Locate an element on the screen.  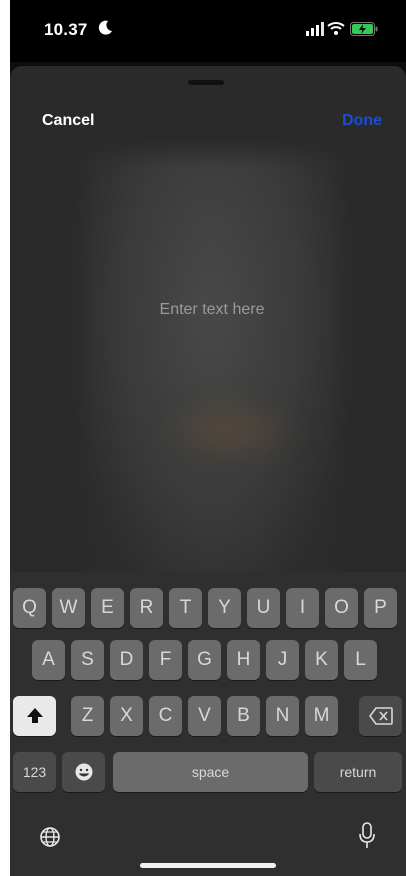
backspace-icon is located at coordinates (380, 716).